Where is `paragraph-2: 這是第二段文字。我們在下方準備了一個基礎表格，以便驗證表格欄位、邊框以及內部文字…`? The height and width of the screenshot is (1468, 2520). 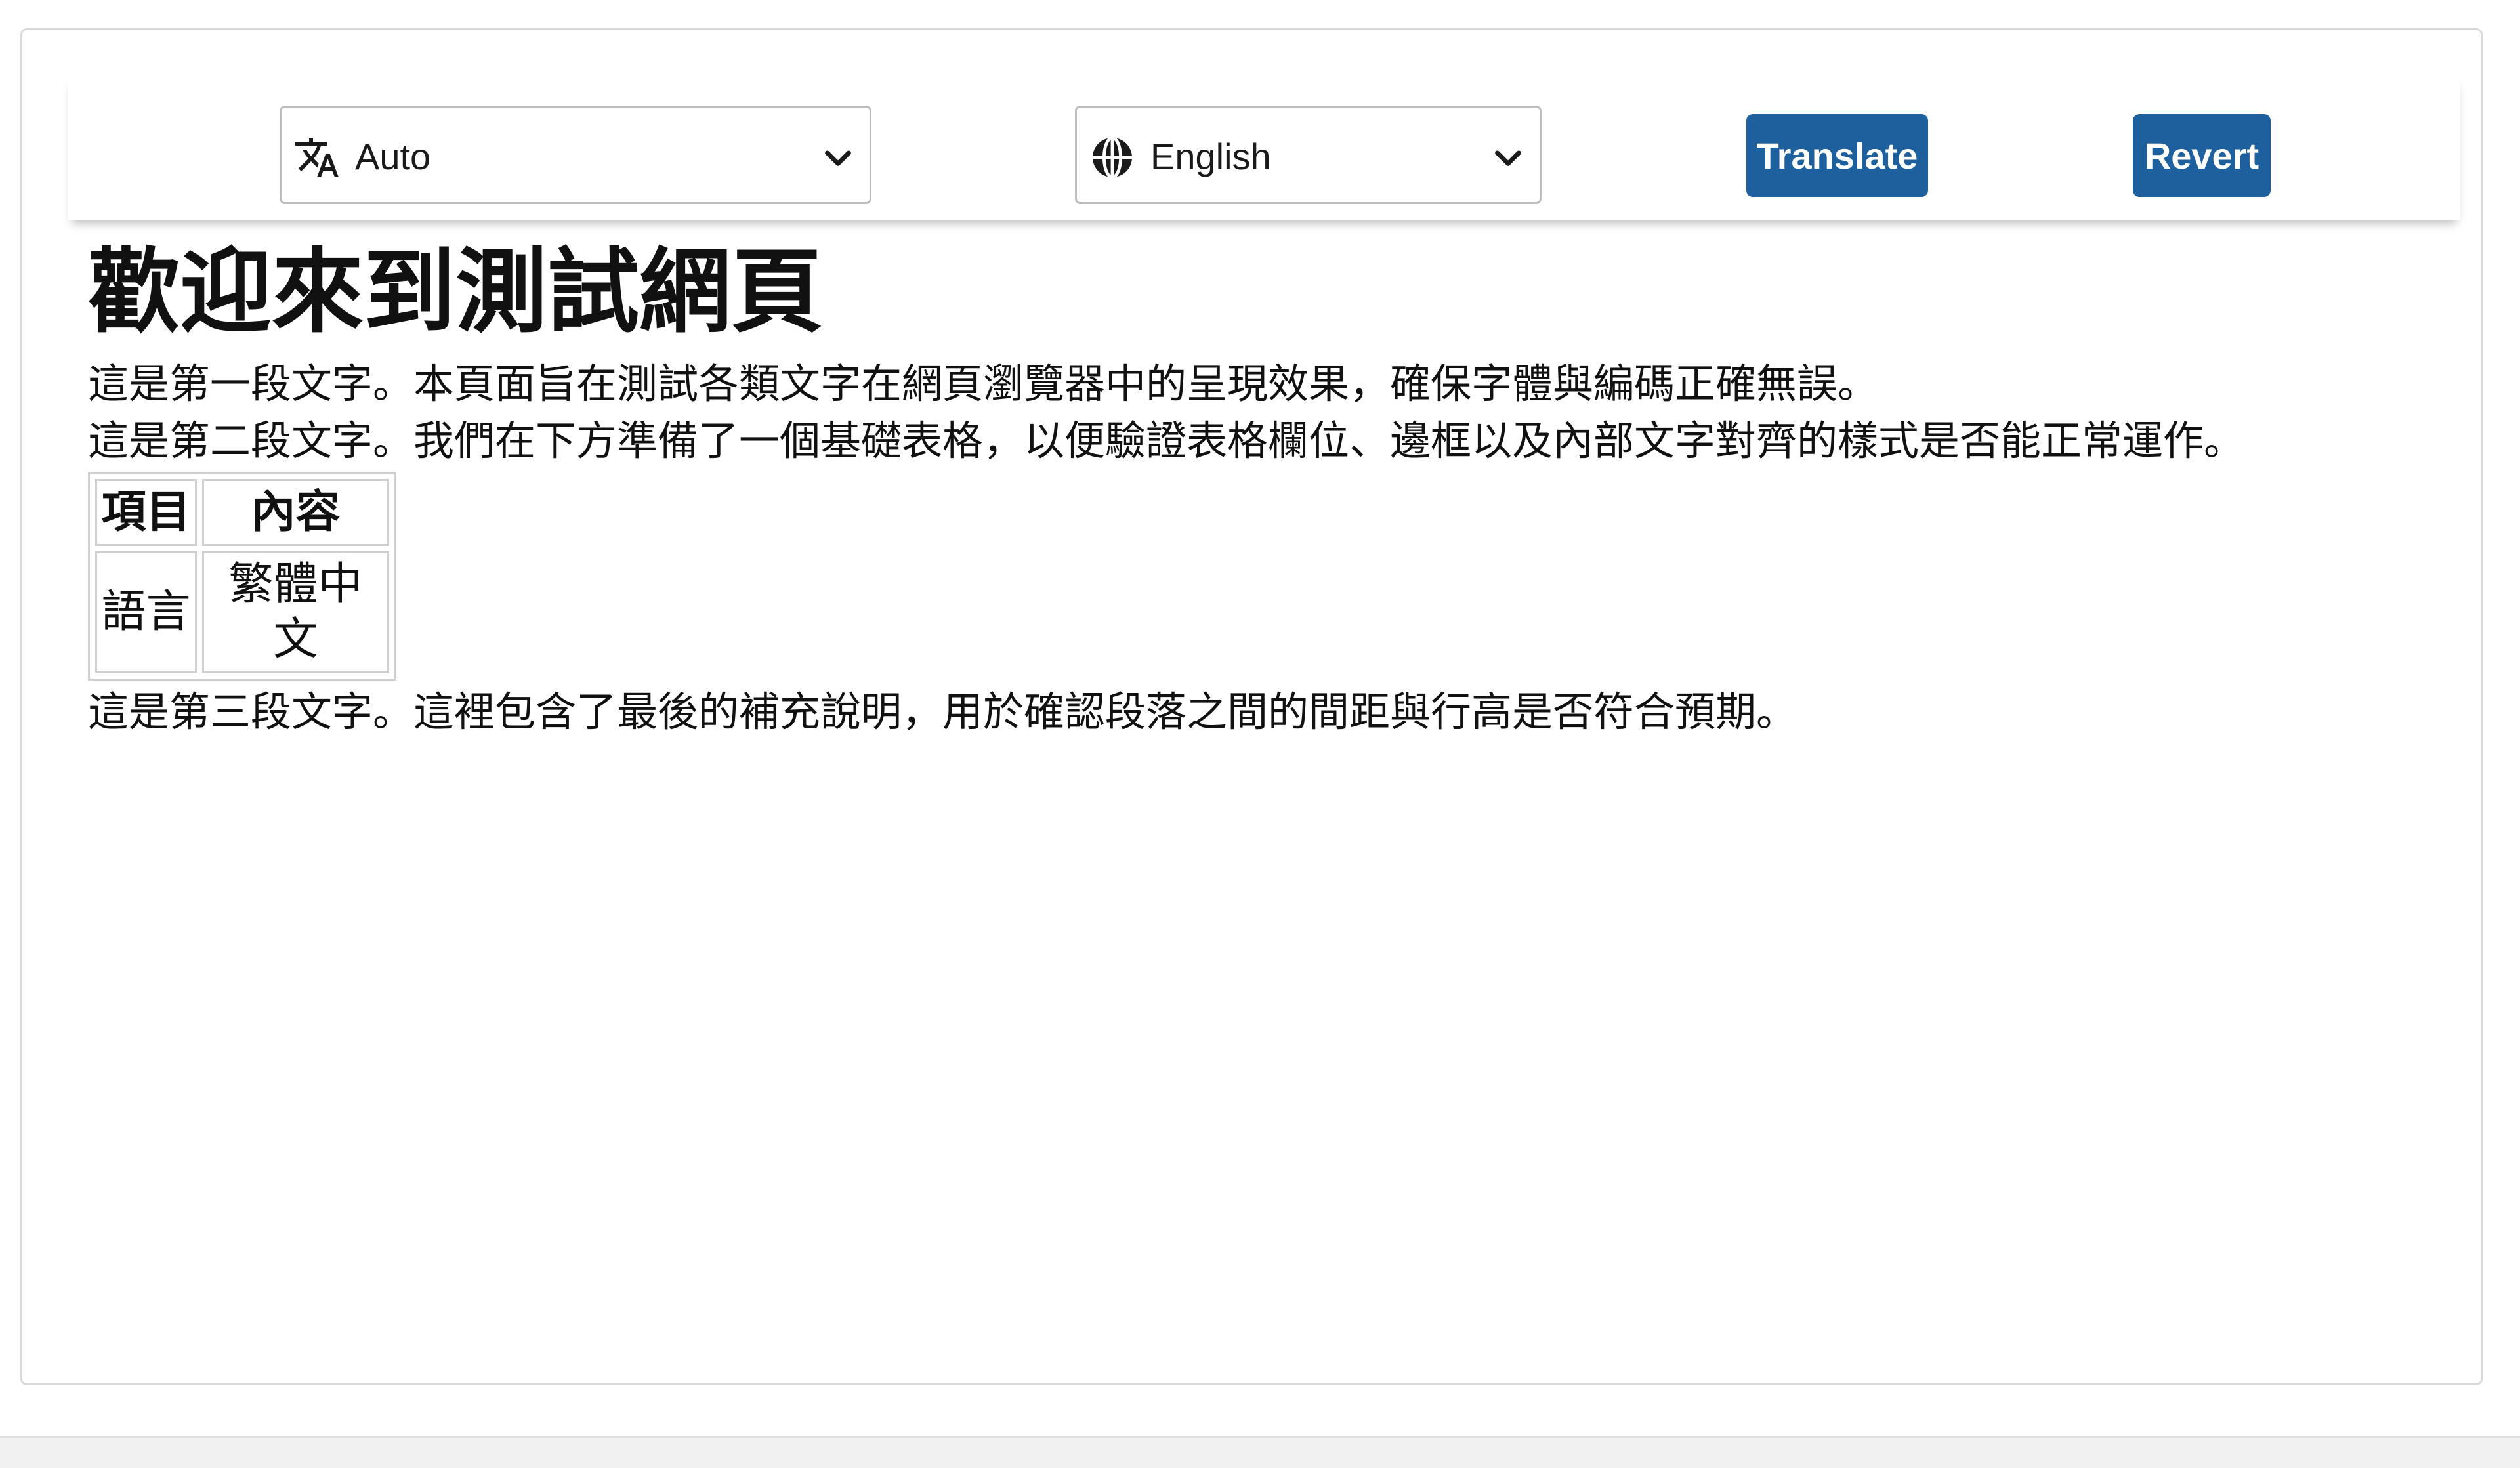
paragraph-2: 這是第二段文字。我們在下方準備了一個基礎表格，以便驗證表格欄位、邊框以及內部文字… is located at coordinates (1166, 441).